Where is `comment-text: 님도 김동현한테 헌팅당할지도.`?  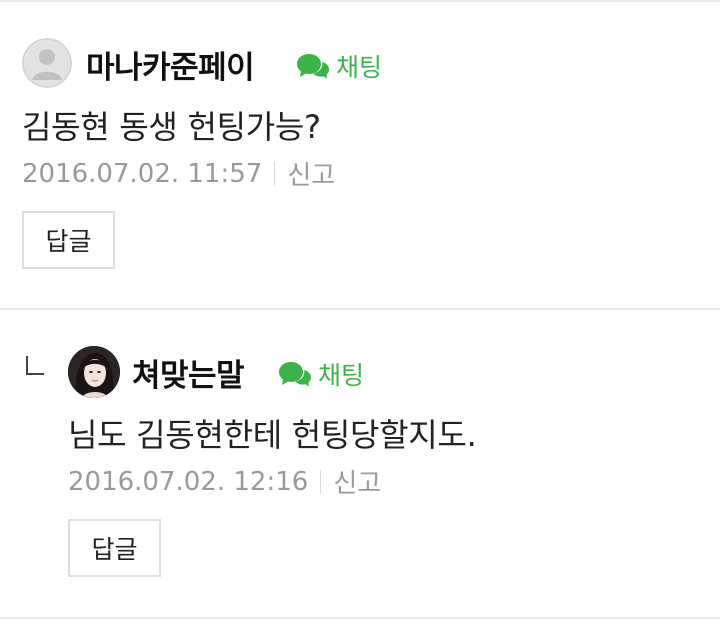
comment-text: 님도 김동현한테 헌팅당할지도. is located at coordinates (272, 435).